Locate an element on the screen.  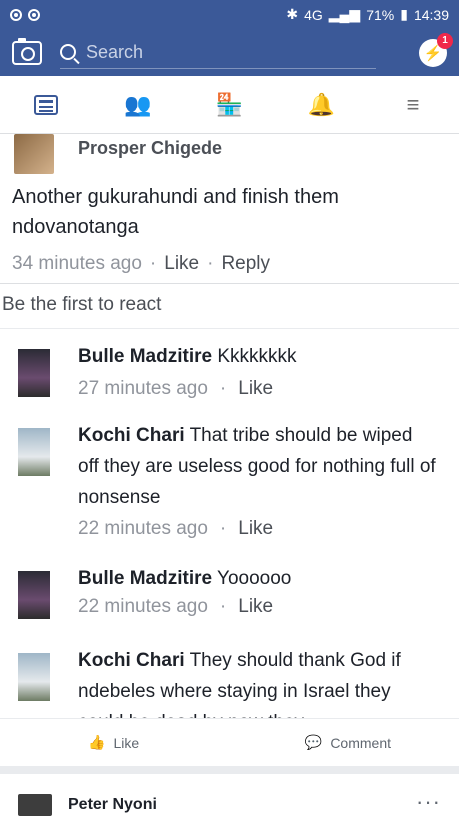
friends-icon: 👥 is located at coordinates (137, 104).